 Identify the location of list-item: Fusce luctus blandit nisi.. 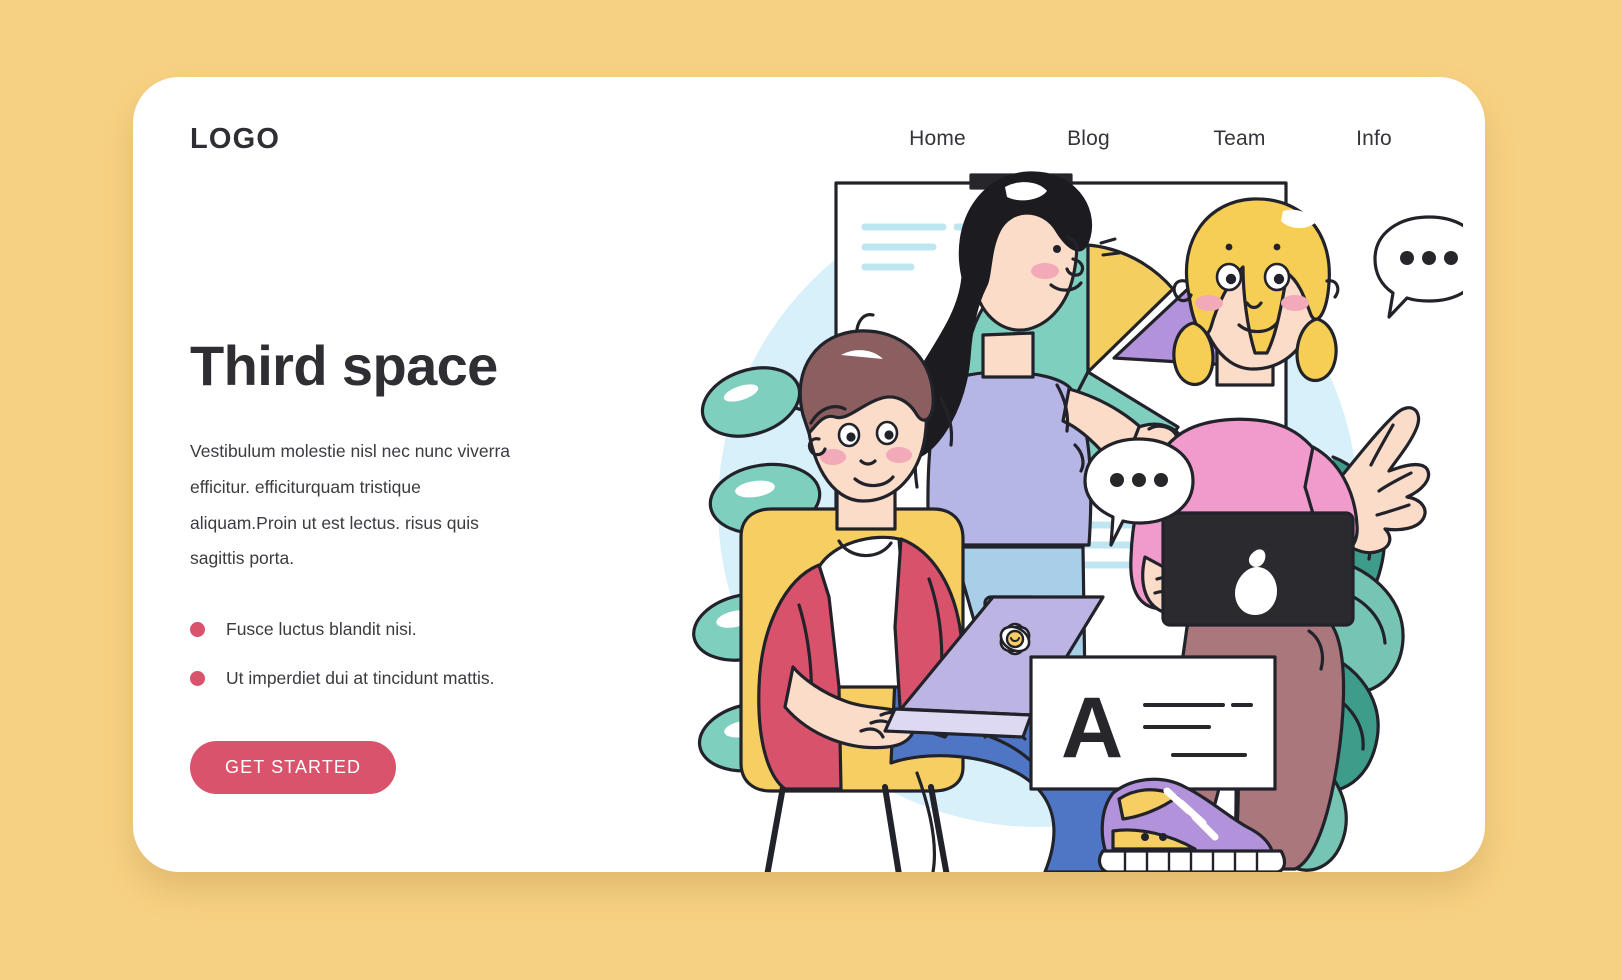
(405, 629).